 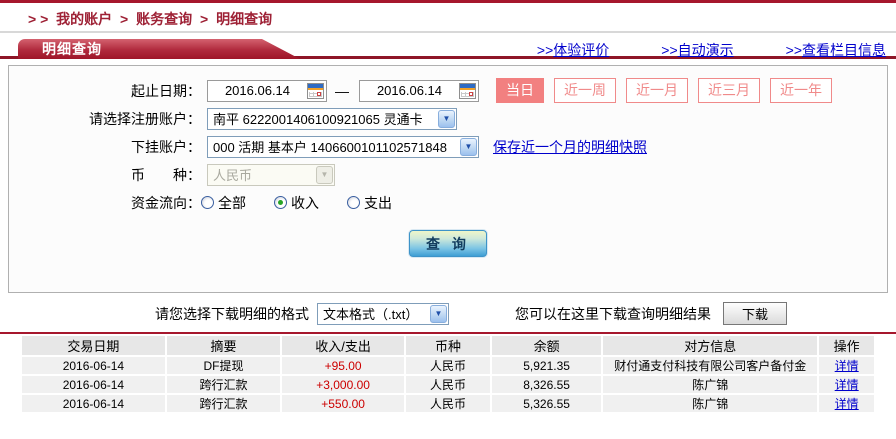 I want to click on start-date-value: 2016.06.14, so click(x=257, y=90).